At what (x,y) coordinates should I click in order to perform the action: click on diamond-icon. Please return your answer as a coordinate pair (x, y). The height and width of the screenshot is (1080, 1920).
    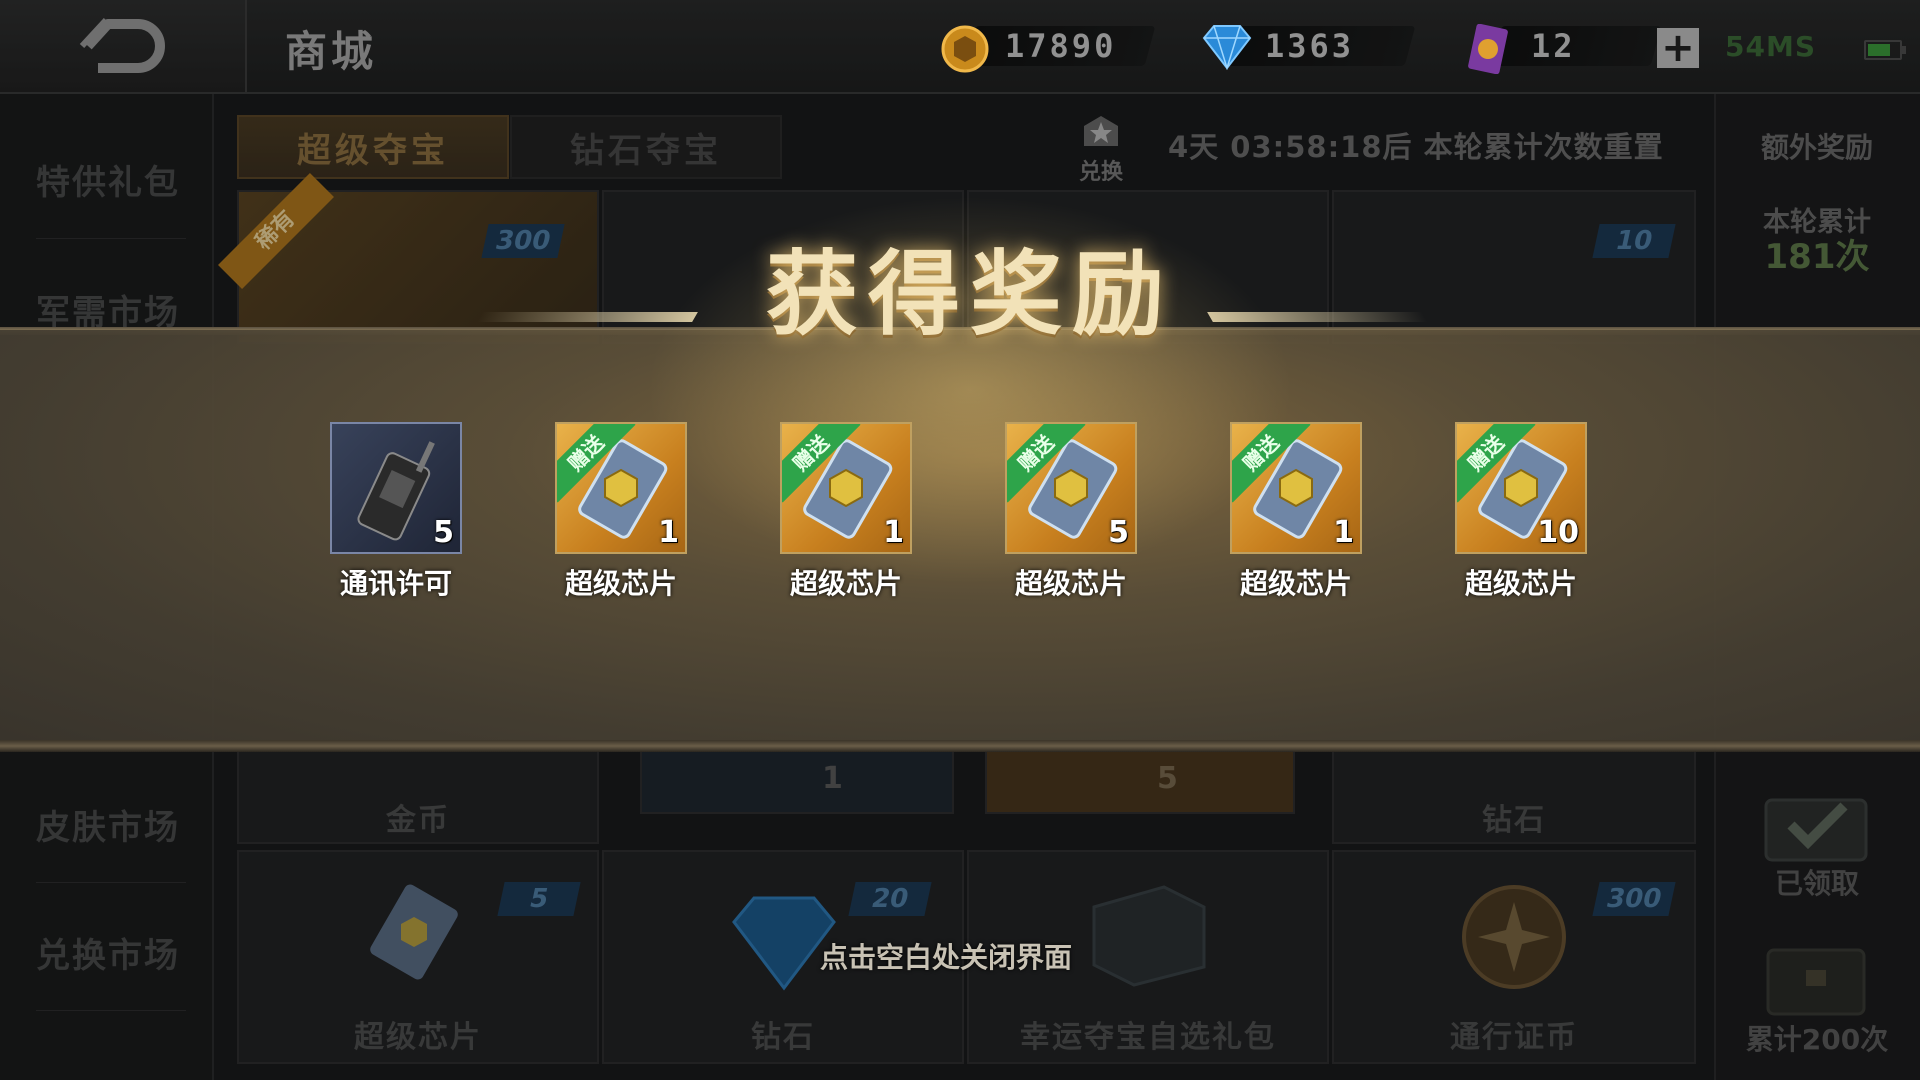
    Looking at the image, I should click on (1227, 47).